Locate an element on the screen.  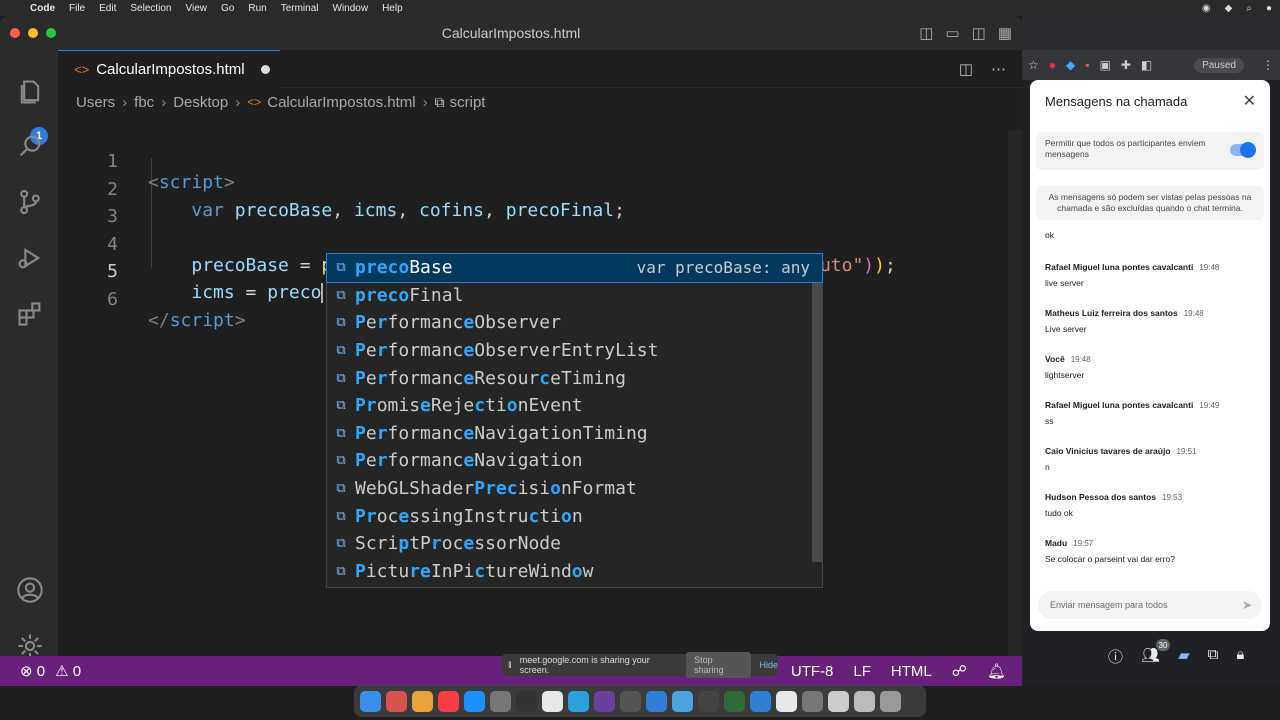
more-actions-icon: ⋯ is located at coordinates (998, 69).